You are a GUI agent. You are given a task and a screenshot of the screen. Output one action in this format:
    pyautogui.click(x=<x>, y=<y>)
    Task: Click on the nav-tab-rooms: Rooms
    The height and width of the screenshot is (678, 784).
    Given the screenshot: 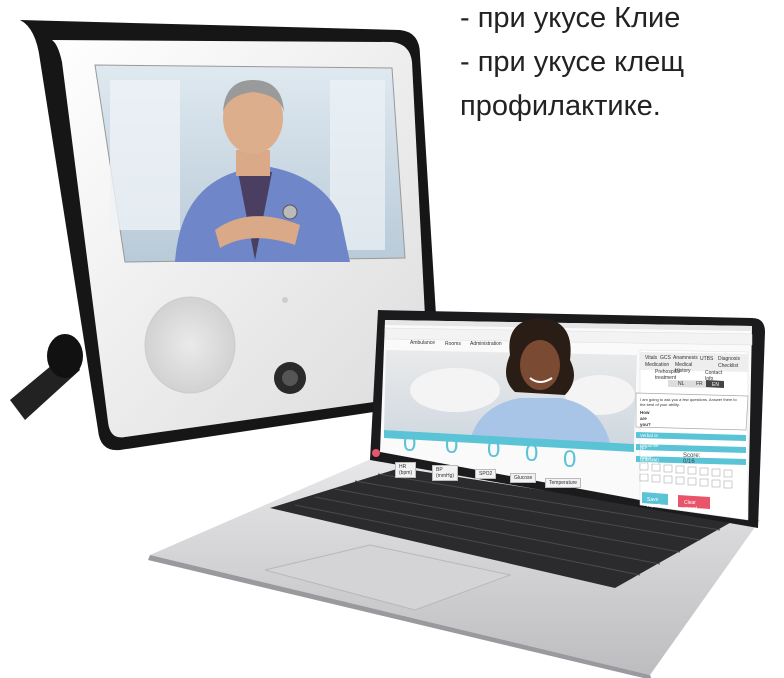 What is the action you would take?
    pyautogui.click(x=453, y=344)
    